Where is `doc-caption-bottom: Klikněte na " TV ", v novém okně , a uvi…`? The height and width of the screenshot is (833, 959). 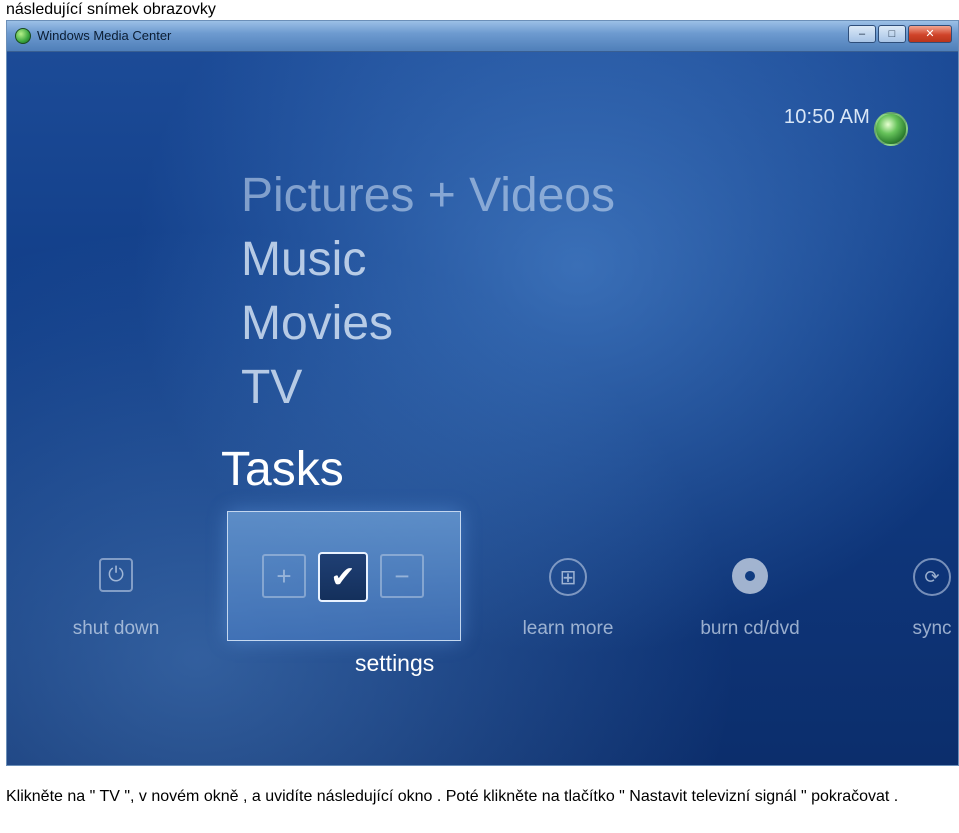
doc-caption-bottom: Klikněte na " TV ", v novém okně , a uvi… is located at coordinates (452, 796).